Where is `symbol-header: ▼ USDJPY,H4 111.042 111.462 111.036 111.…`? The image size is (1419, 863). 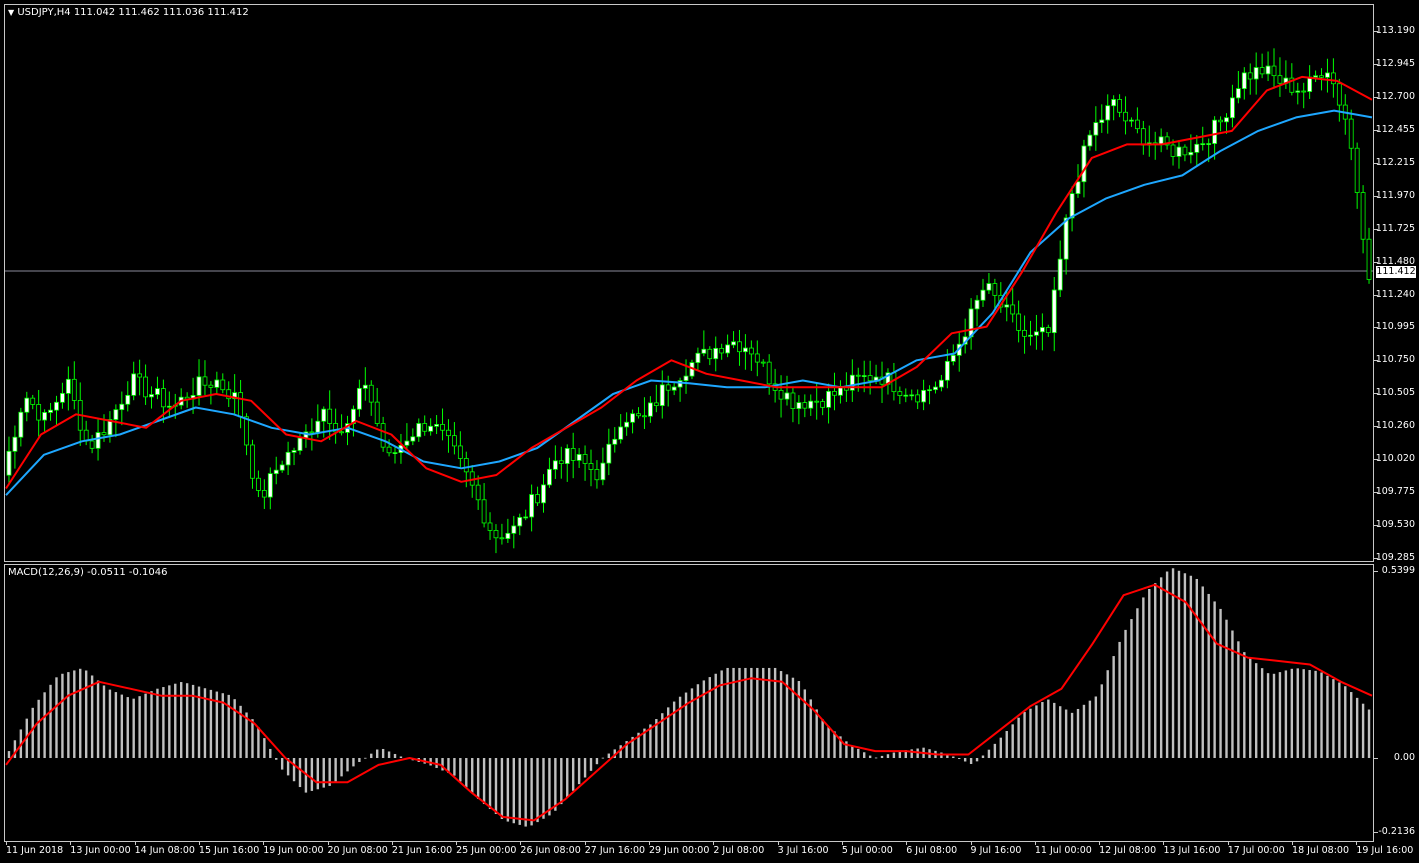
symbol-header: ▼ USDJPY,H4 111.042 111.462 111.036 111.… is located at coordinates (128, 12).